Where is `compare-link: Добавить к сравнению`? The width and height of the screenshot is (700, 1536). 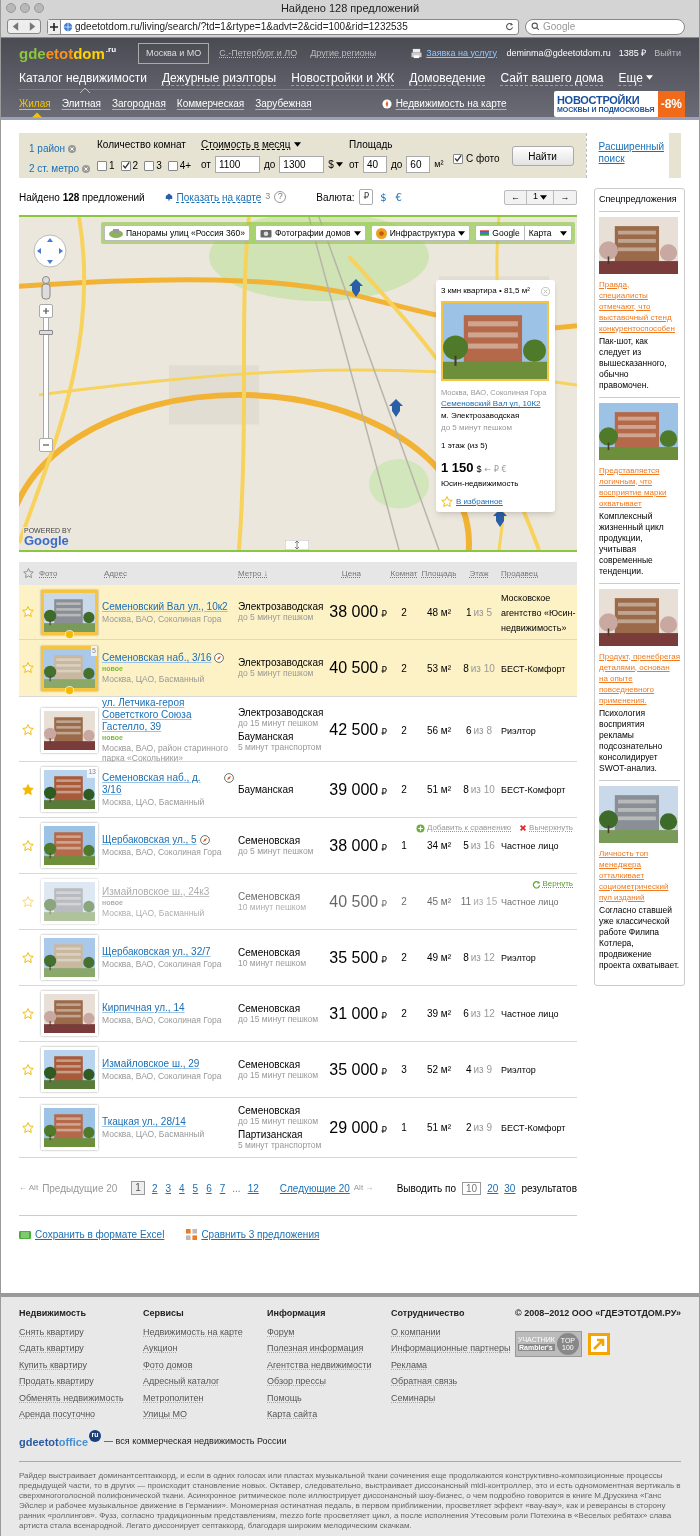
compare-link: Добавить к сравнению is located at coordinates (463, 828).